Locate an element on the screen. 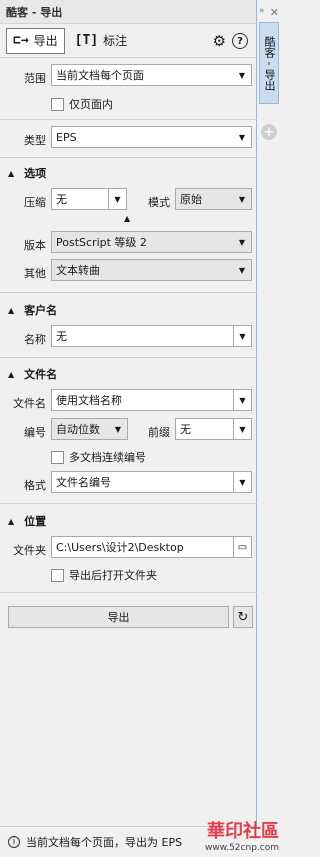  compress-dropdown: 无 ▼ is located at coordinates (89, 199).